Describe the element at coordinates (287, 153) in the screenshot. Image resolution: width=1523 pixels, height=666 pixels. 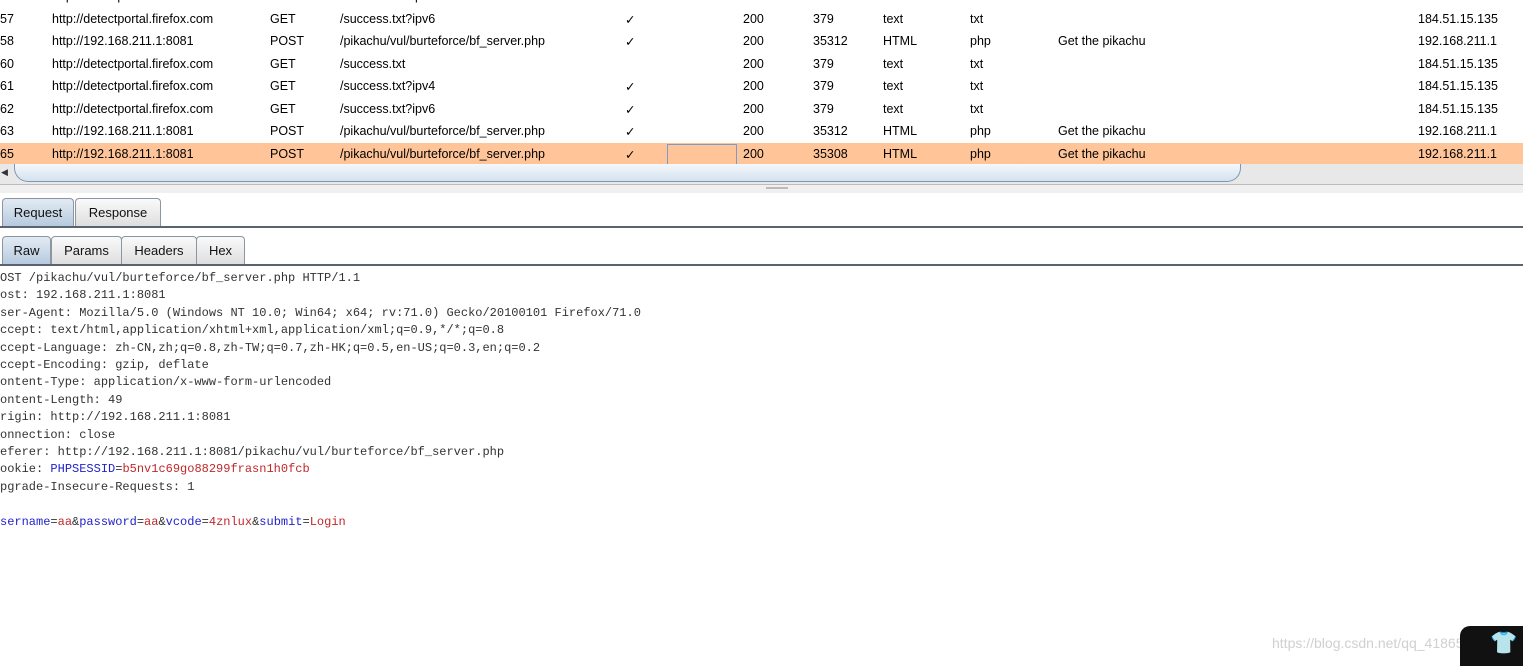
I see `cell-method: POST` at that location.